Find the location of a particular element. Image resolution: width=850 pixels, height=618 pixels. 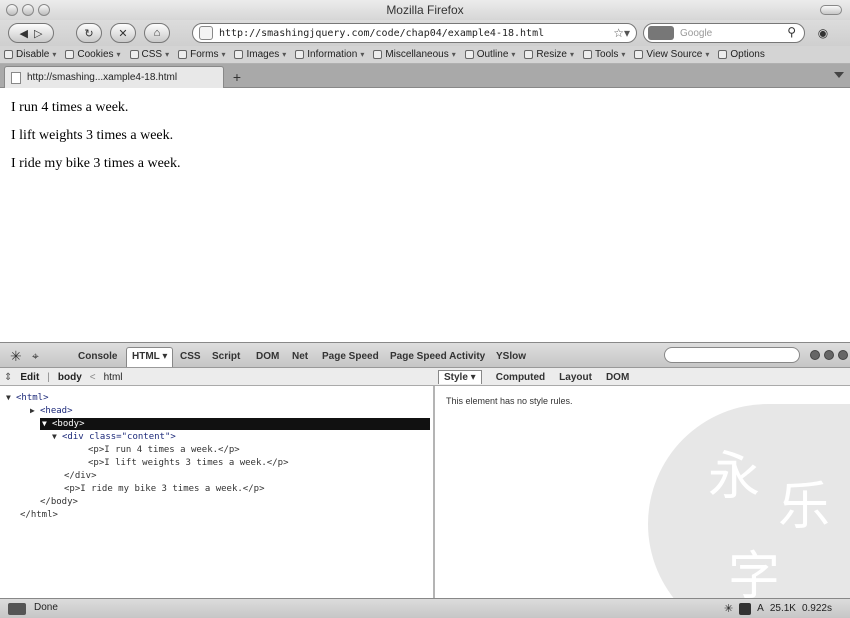

new-tab-button: + is located at coordinates (237, 77).